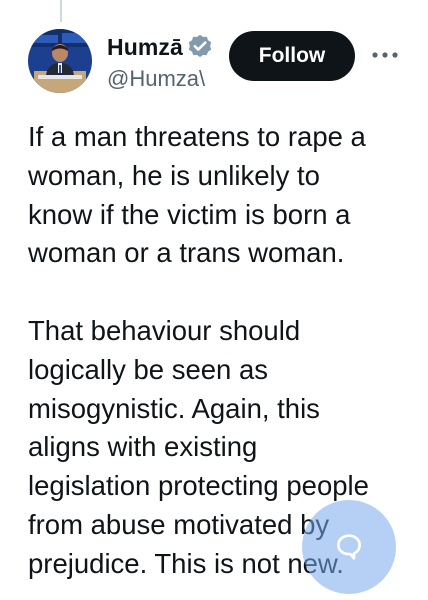 The width and height of the screenshot is (428, 600). What do you see at coordinates (292, 56) in the screenshot?
I see `follow-button: Follow` at bounding box center [292, 56].